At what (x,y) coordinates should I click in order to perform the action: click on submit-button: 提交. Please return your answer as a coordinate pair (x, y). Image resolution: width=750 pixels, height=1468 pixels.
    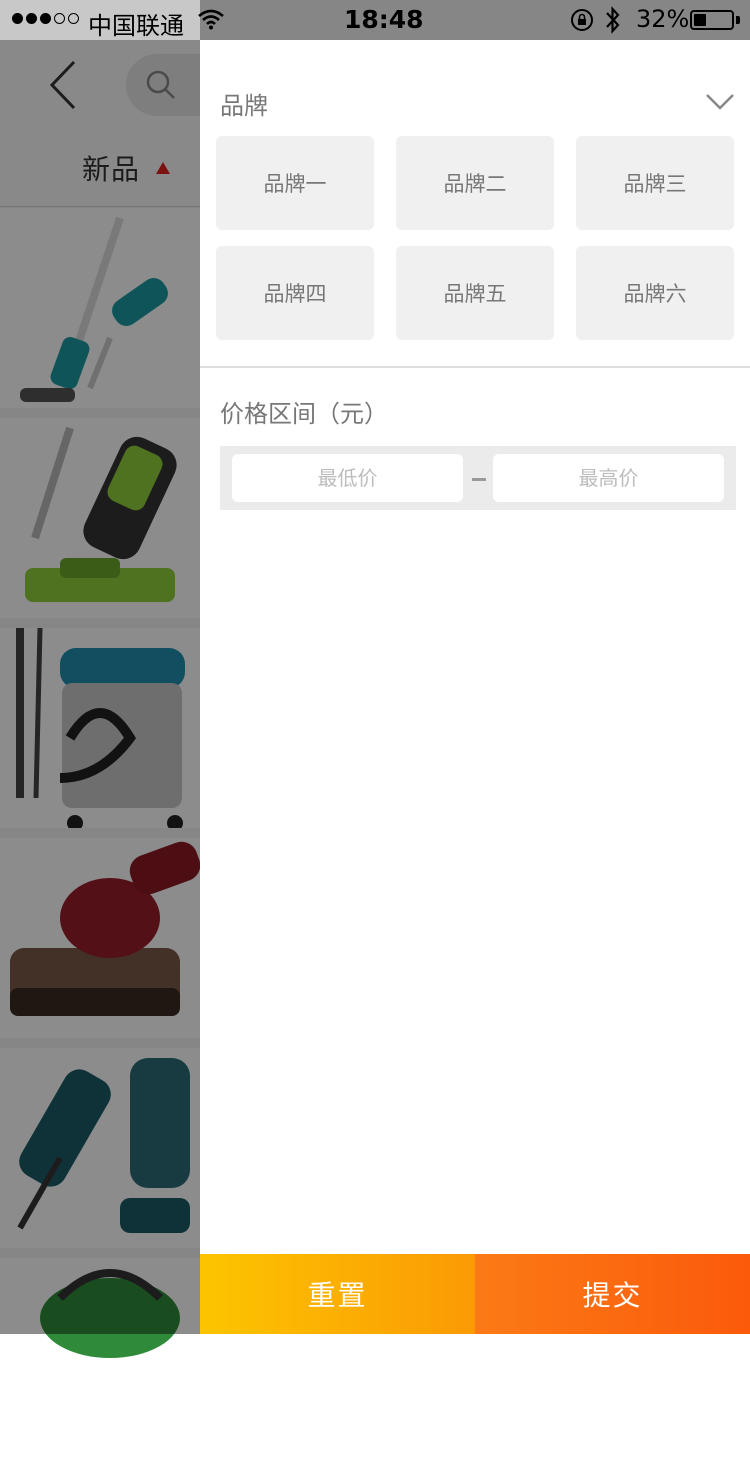
    Looking at the image, I should click on (612, 1294).